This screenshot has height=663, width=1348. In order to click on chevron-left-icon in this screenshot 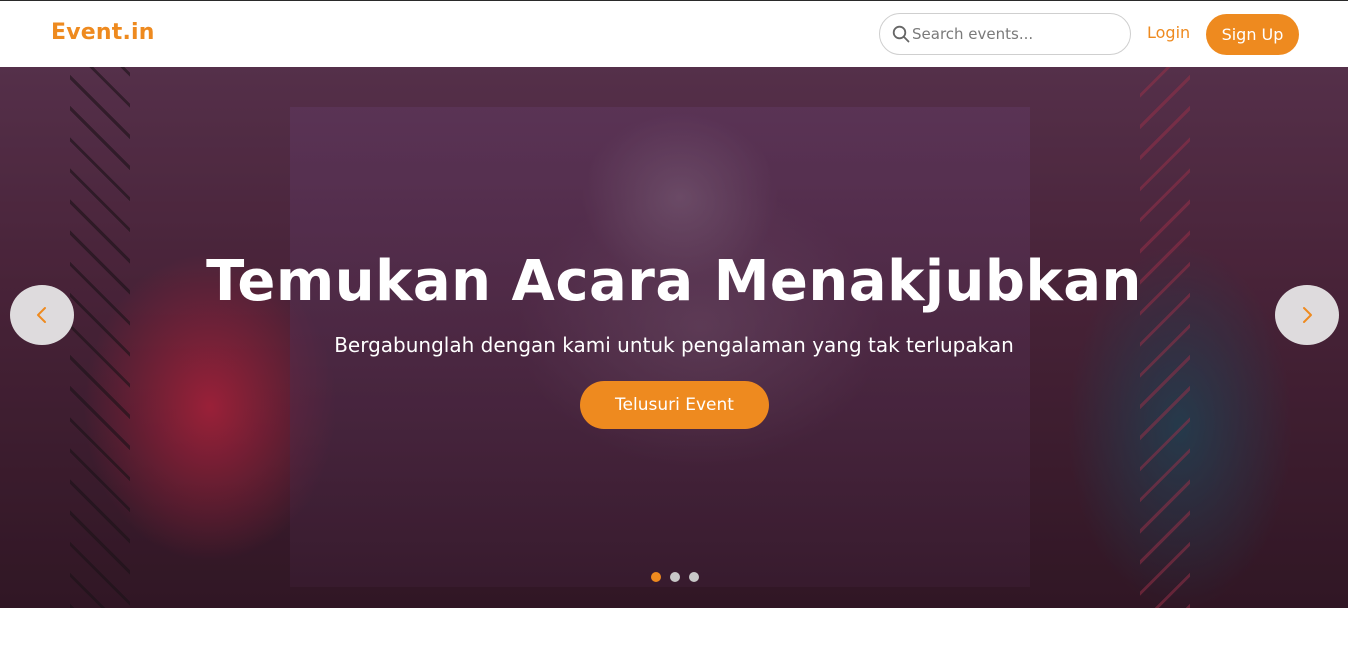, I will do `click(41, 315)`.